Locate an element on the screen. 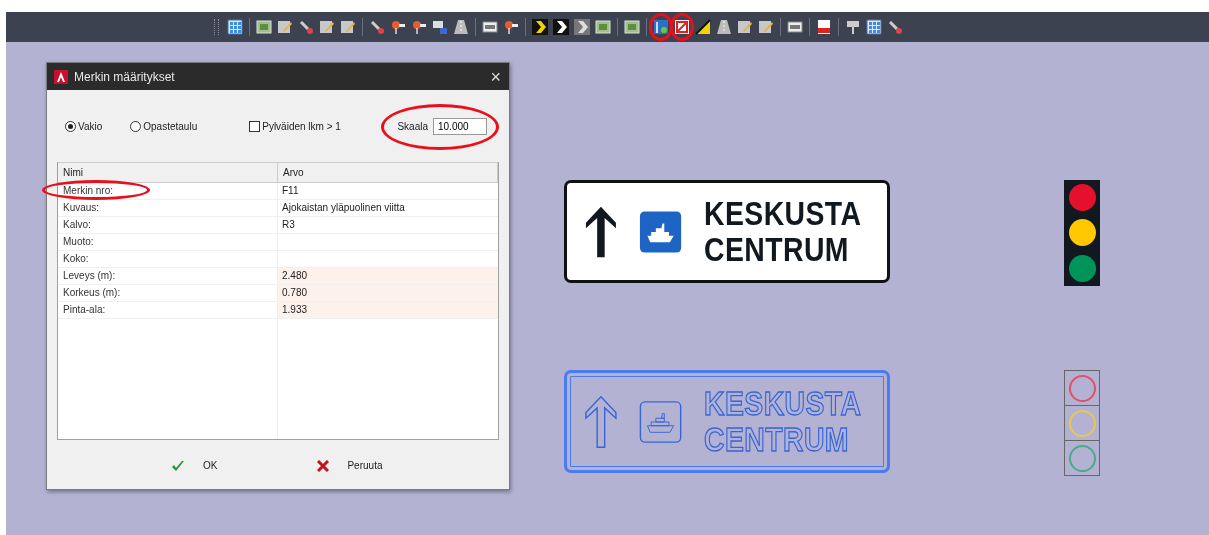  table-cell: 2.480 is located at coordinates (388, 276).